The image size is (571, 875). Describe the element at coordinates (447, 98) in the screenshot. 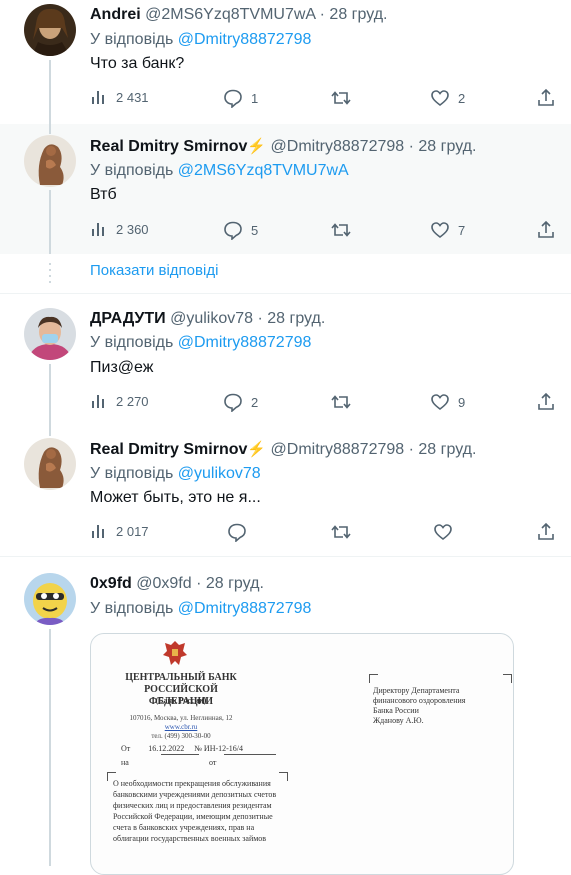

I see `like-button: 2` at that location.